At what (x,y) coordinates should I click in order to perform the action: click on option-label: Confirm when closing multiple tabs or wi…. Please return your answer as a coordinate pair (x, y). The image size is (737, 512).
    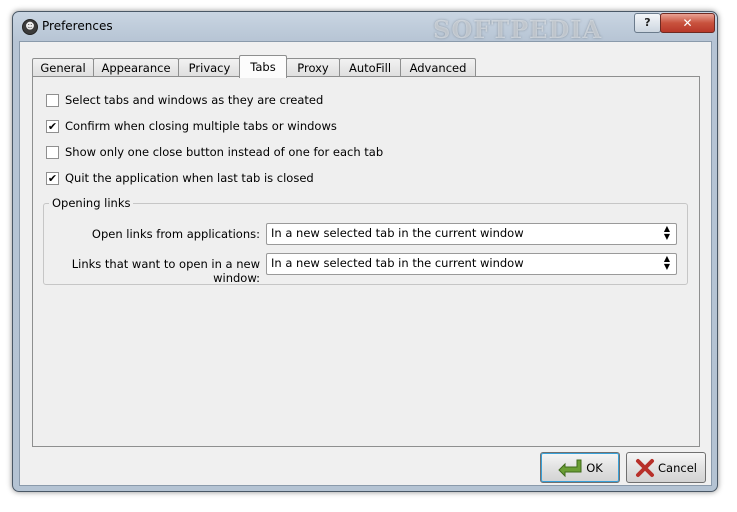
    Looking at the image, I should click on (201, 126).